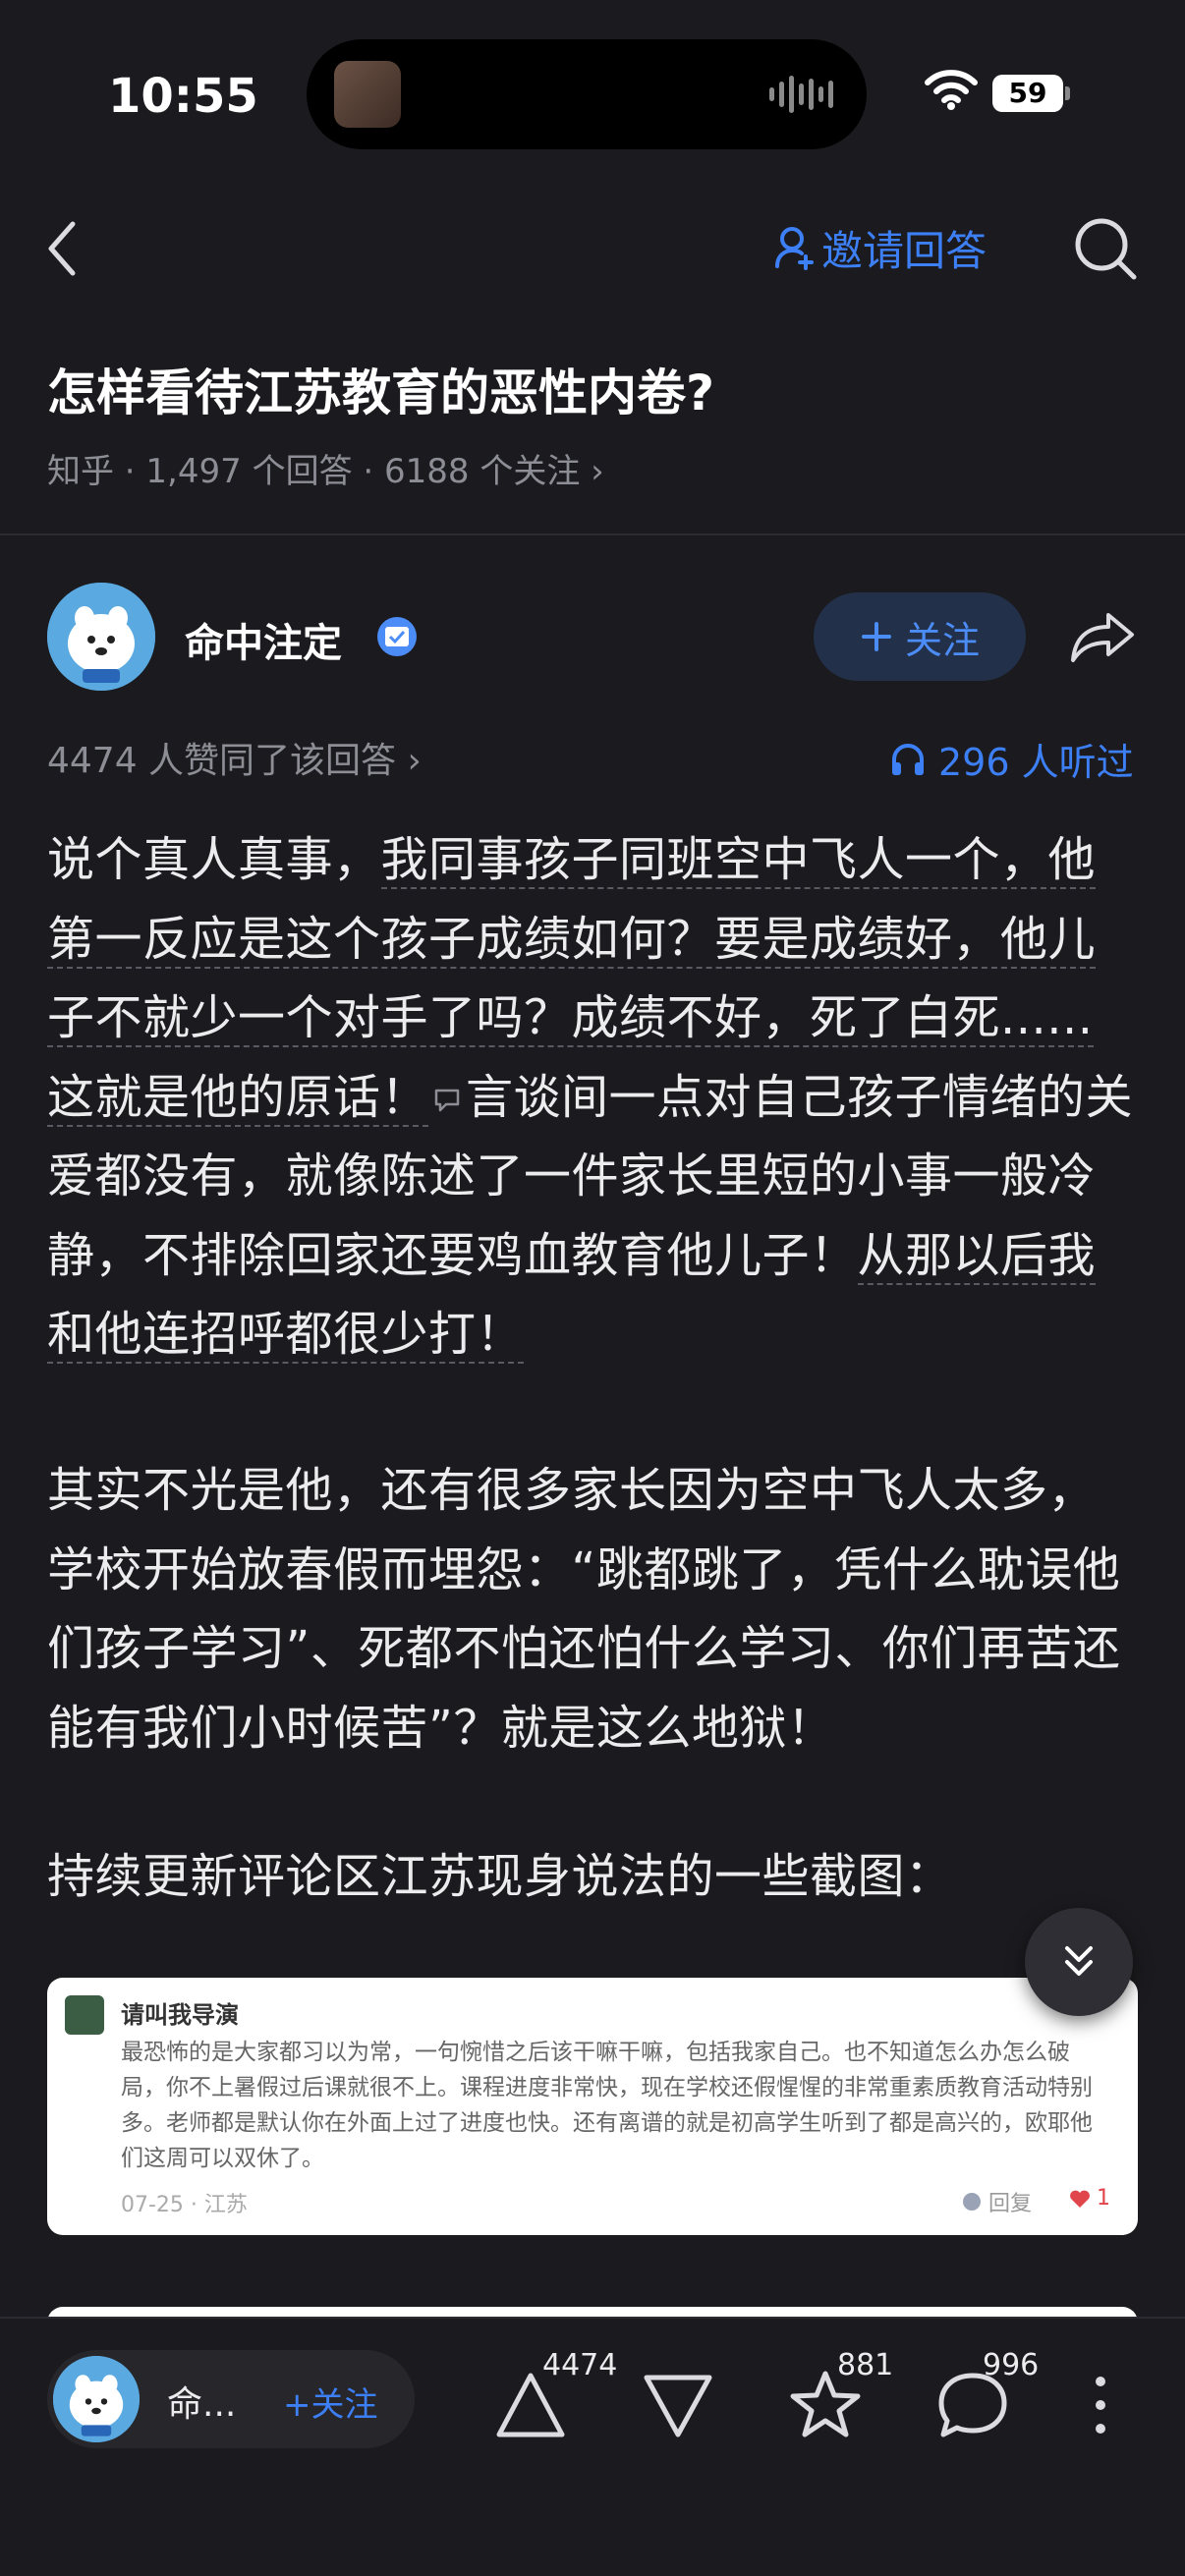  I want to click on follow-button: 关注, so click(920, 636).